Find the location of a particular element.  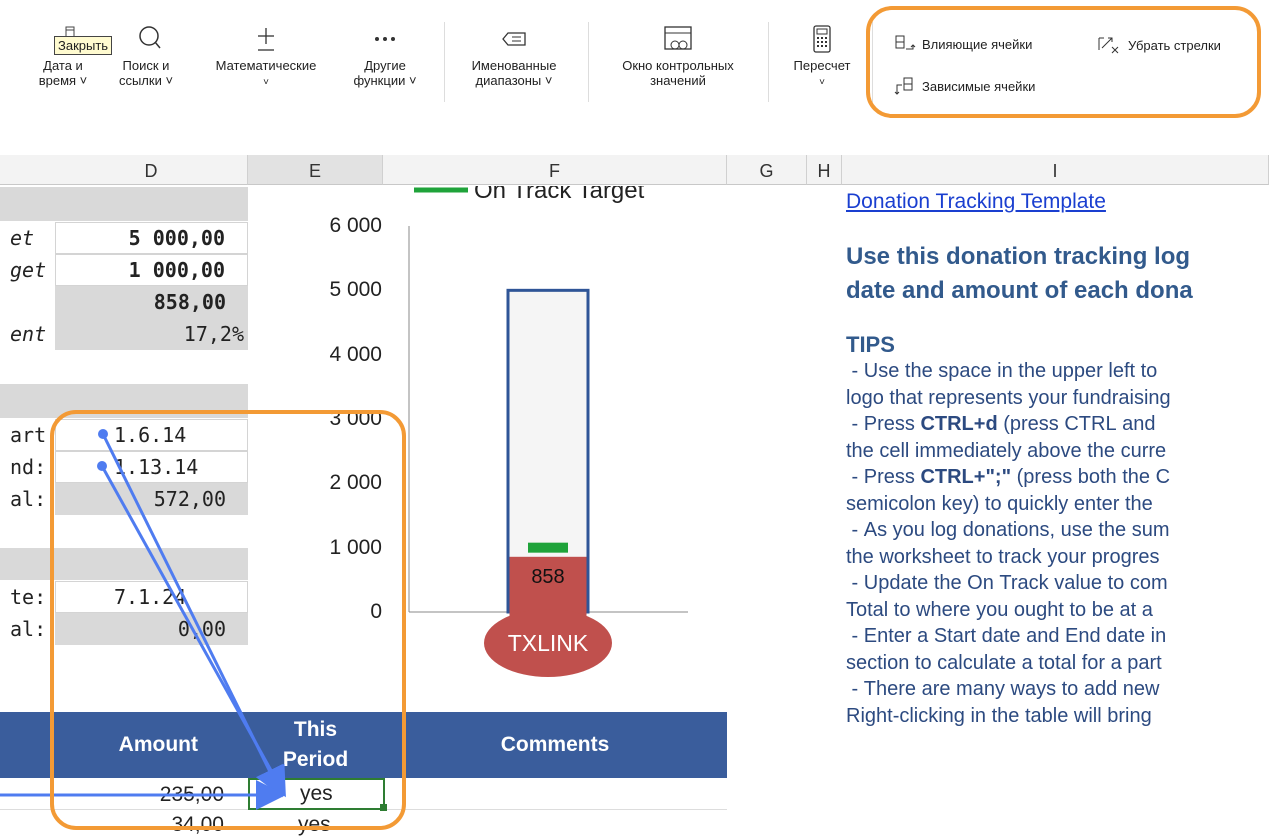

precedent-arrow-end is located at coordinates (193, 631).